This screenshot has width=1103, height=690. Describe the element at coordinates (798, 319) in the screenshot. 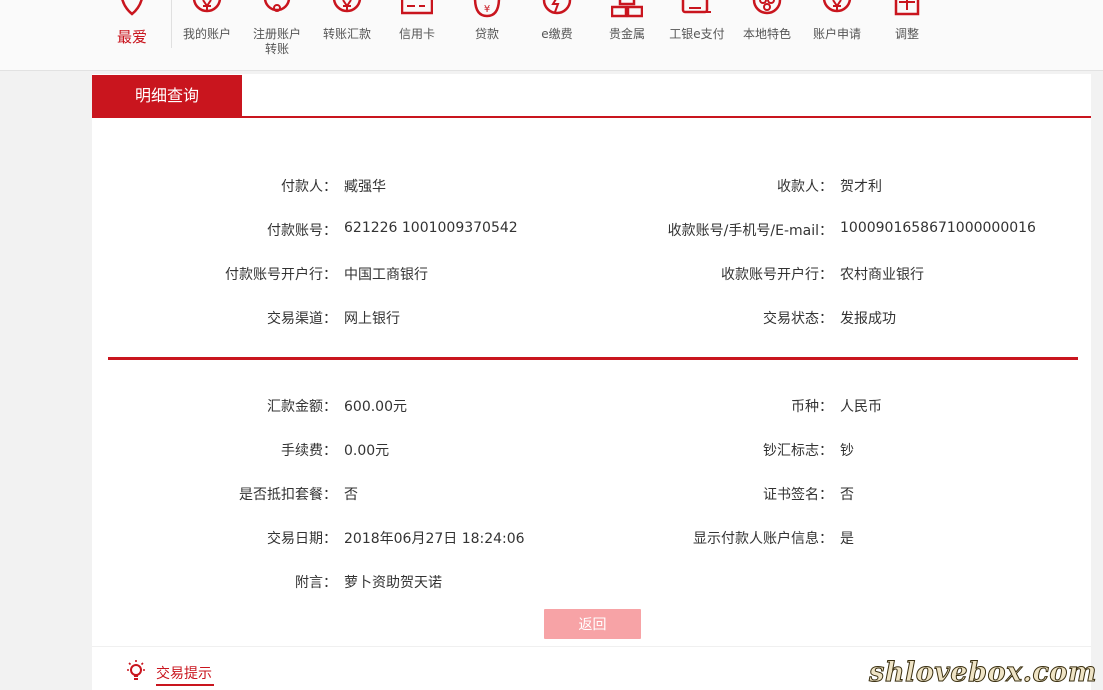

I see `status-label: 交易状态：` at that location.